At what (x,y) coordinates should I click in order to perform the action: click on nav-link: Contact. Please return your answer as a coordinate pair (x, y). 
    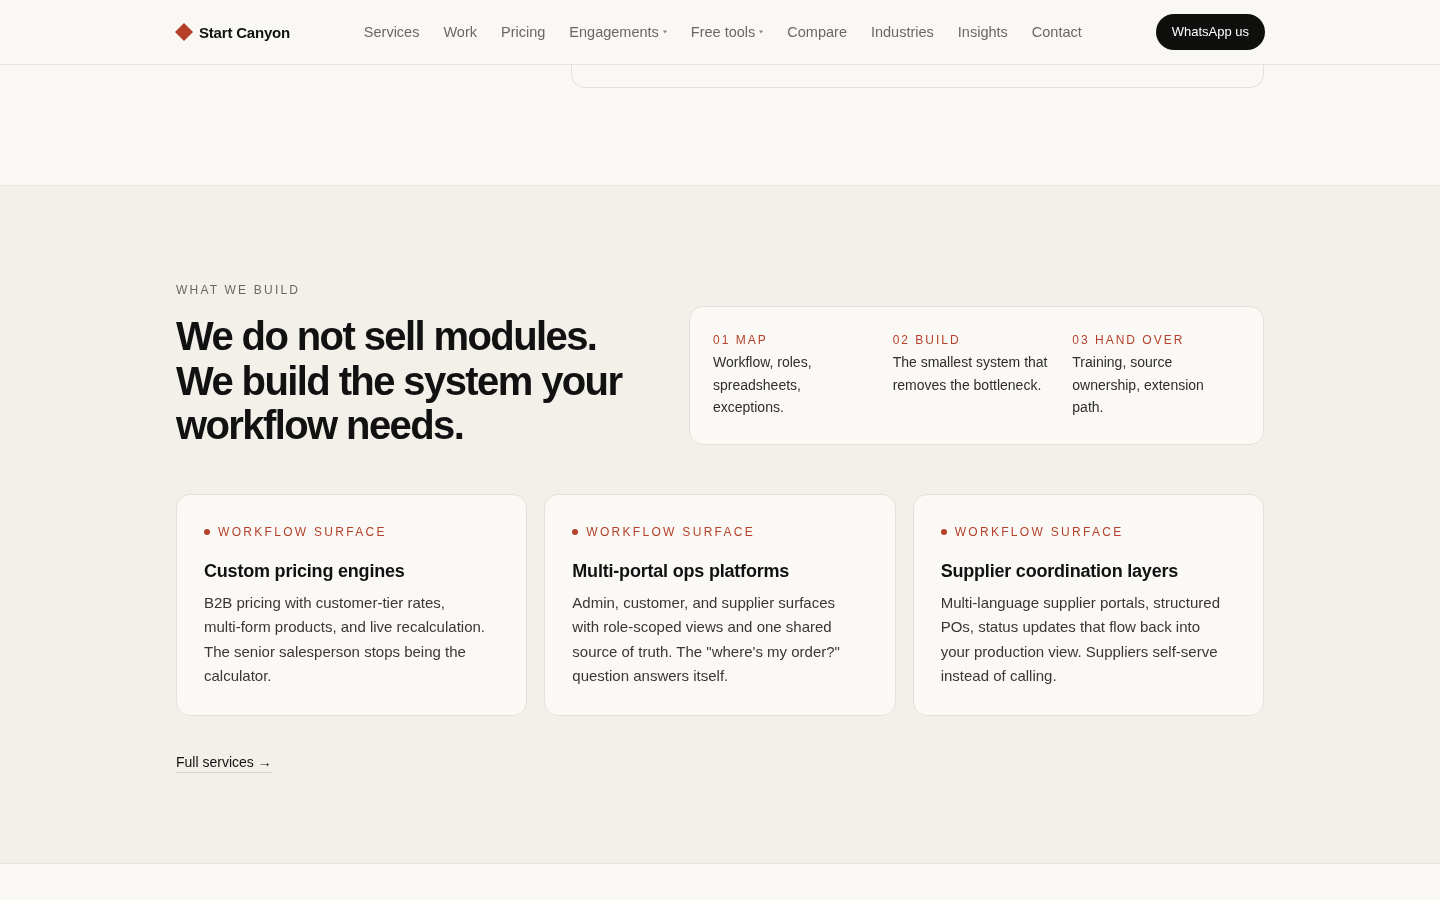
    Looking at the image, I should click on (1056, 32).